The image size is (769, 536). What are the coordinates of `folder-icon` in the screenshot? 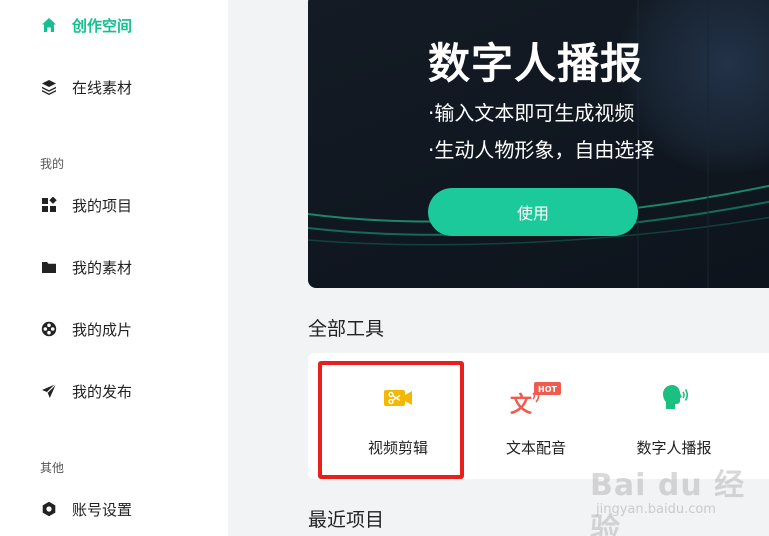 It's located at (49, 267).